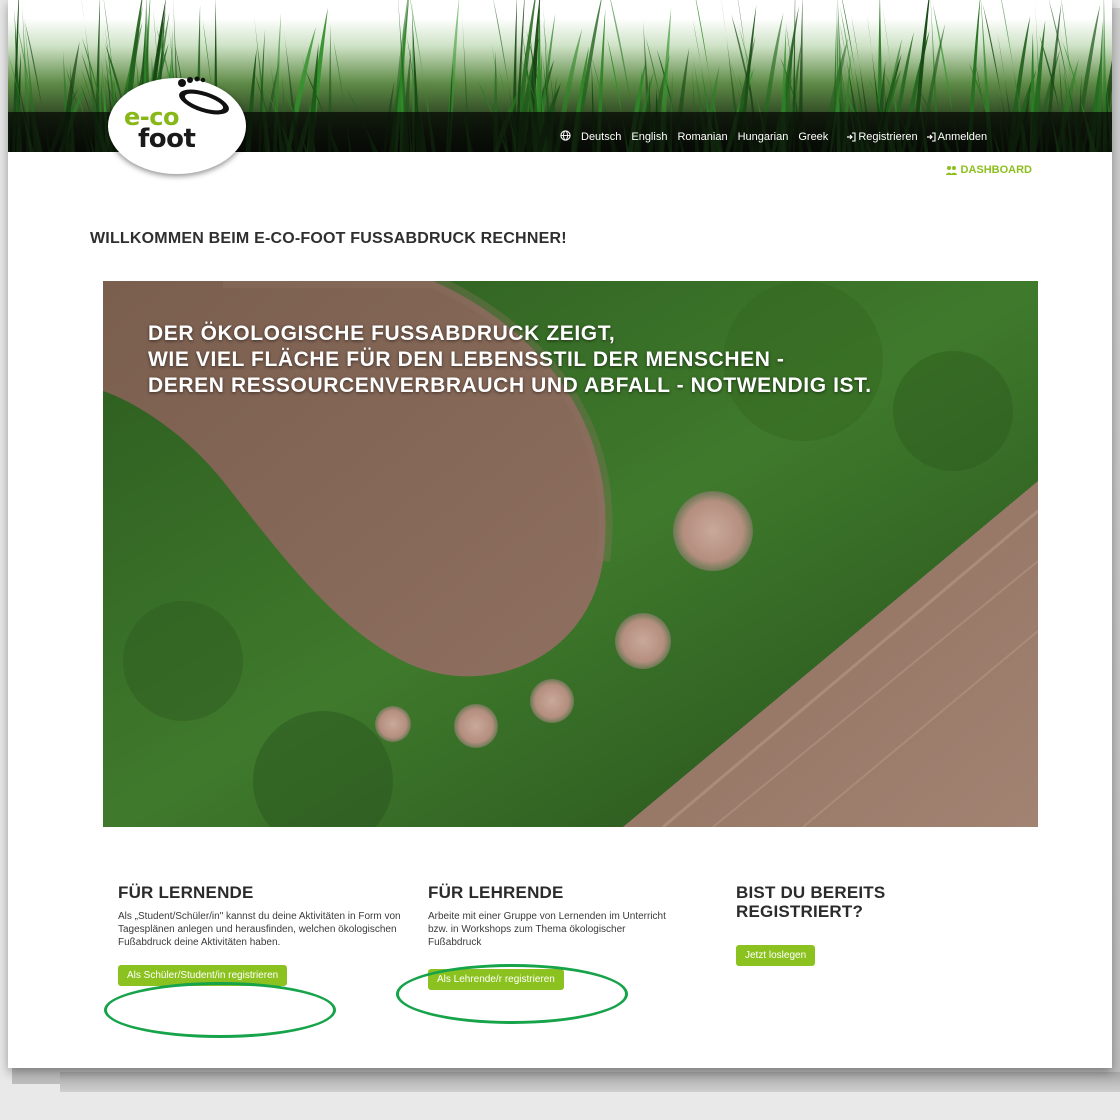 The height and width of the screenshot is (1120, 1120). Describe the element at coordinates (496, 892) in the screenshot. I see `teachers-title: FÜR LEHRENDE` at that location.